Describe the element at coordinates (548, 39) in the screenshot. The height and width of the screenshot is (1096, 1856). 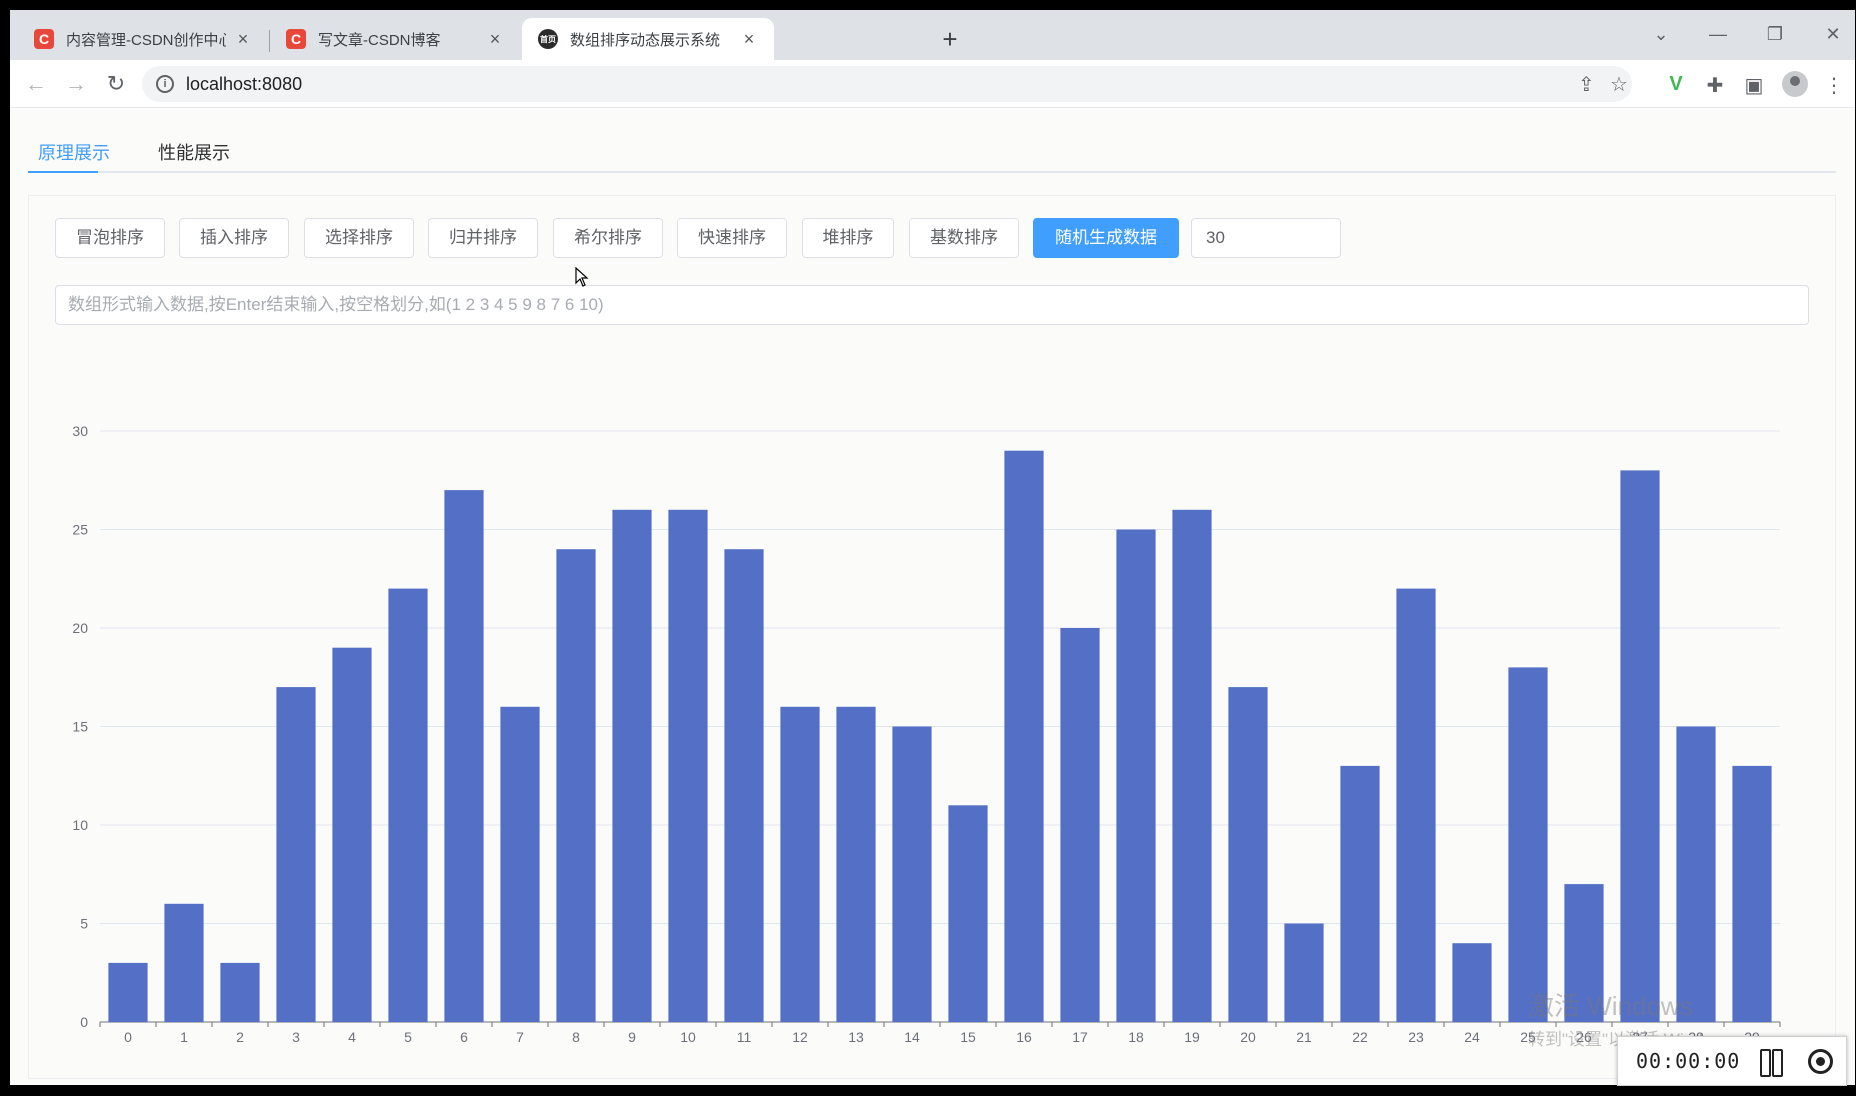
I see `app-favicon-icon: 首页` at that location.